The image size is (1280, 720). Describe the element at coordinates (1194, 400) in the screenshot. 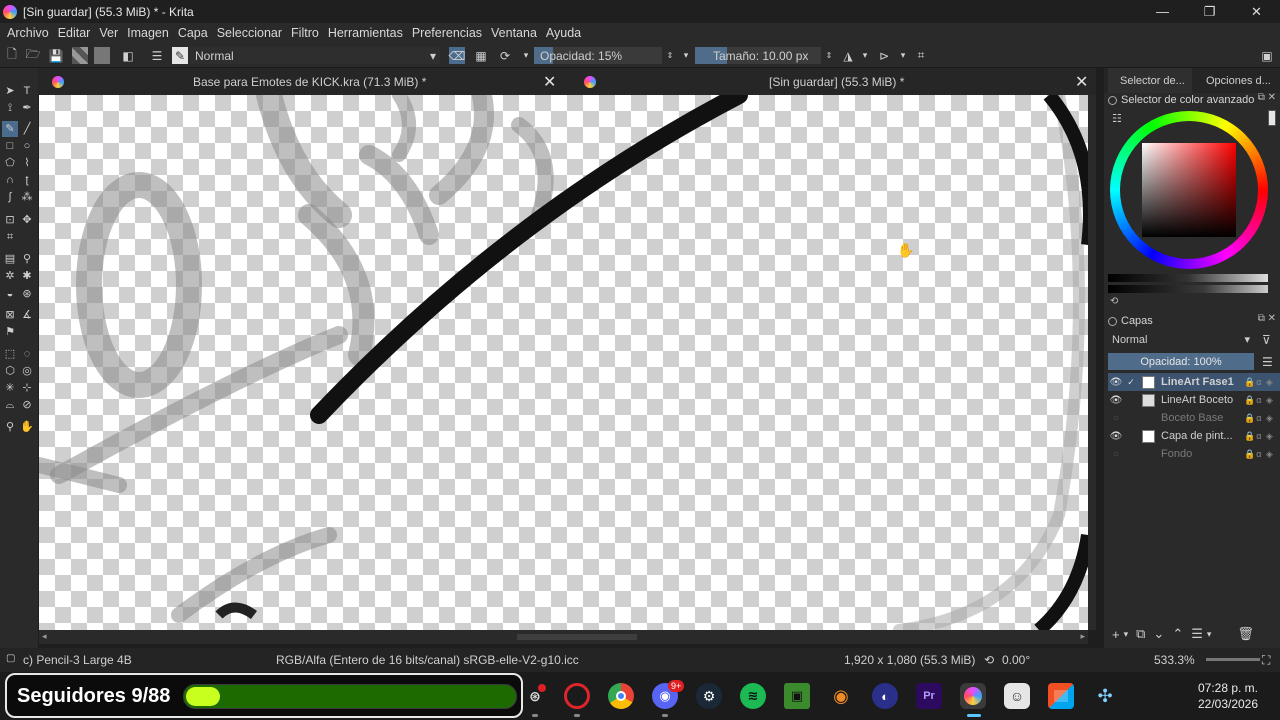

I see `layer-row: 👁 LineArt Boceto 🔒α ◈` at that location.